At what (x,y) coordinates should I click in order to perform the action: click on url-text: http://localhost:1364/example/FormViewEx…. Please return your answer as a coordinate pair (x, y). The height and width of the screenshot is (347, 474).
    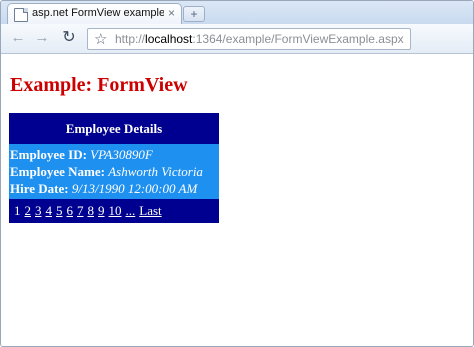
    Looking at the image, I should click on (259, 39).